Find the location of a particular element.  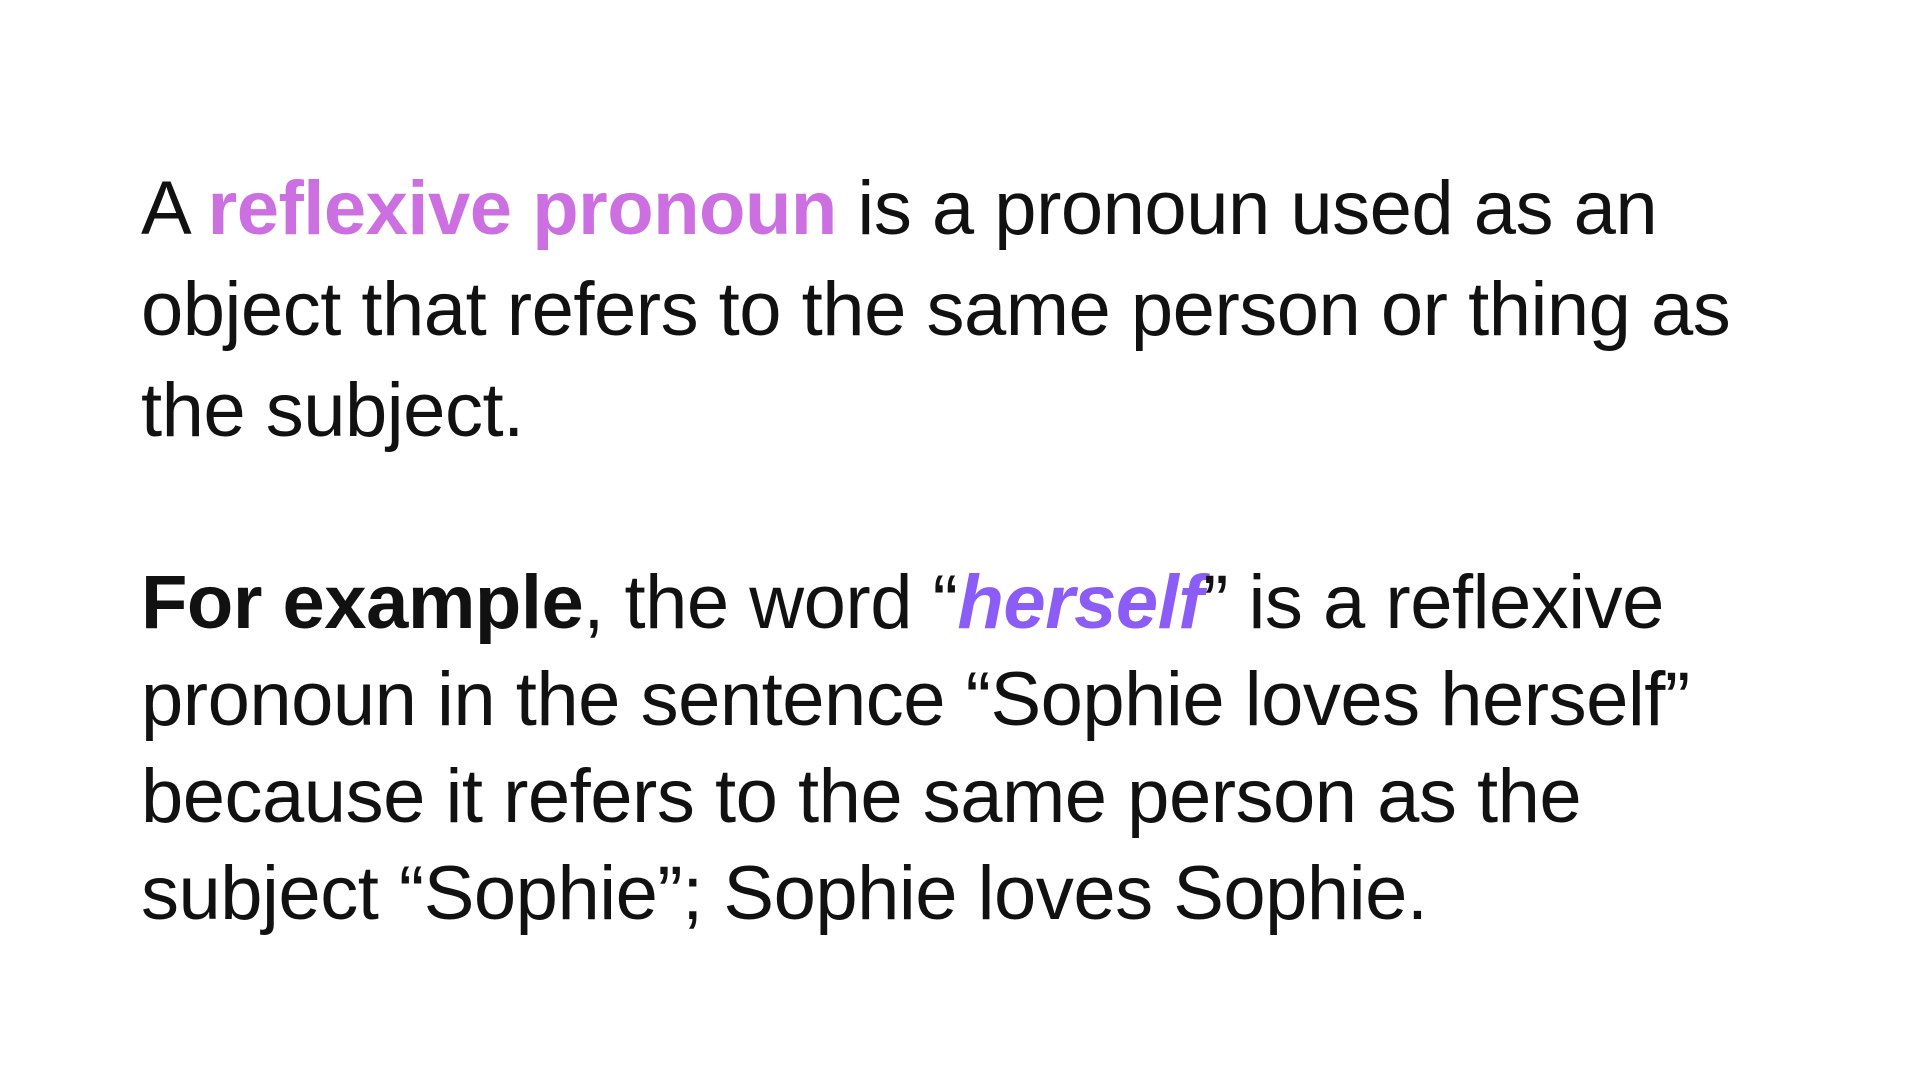

definition-intro-text: A is located at coordinates (174, 208).